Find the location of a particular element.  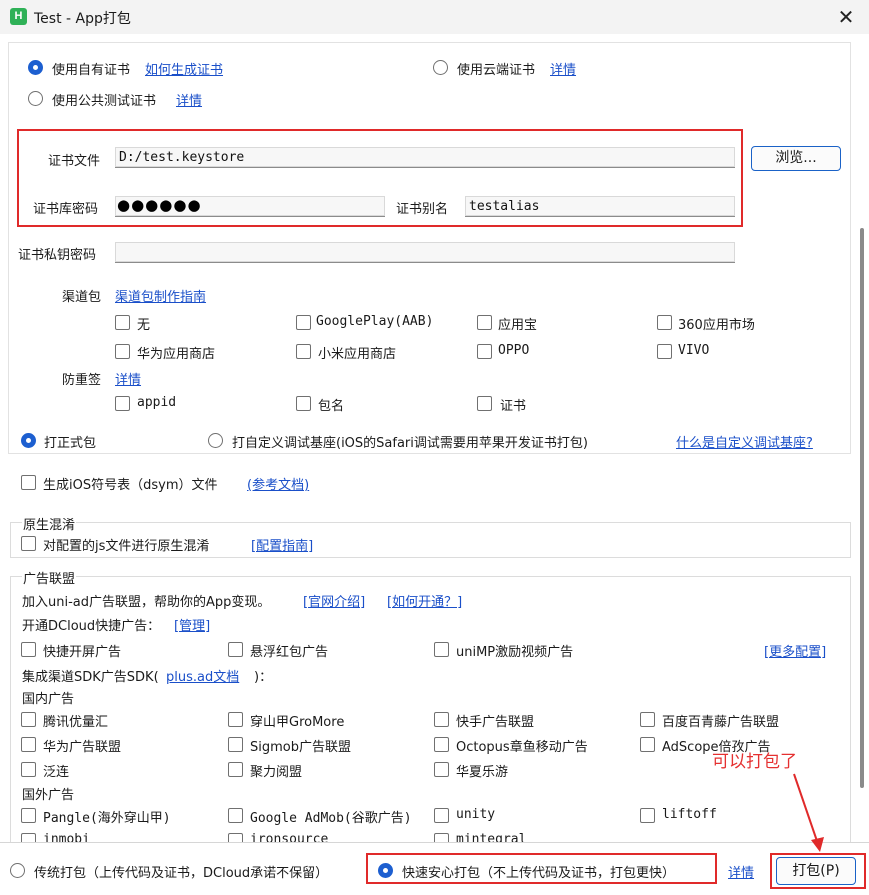

private-key-password-input is located at coordinates (425, 252).